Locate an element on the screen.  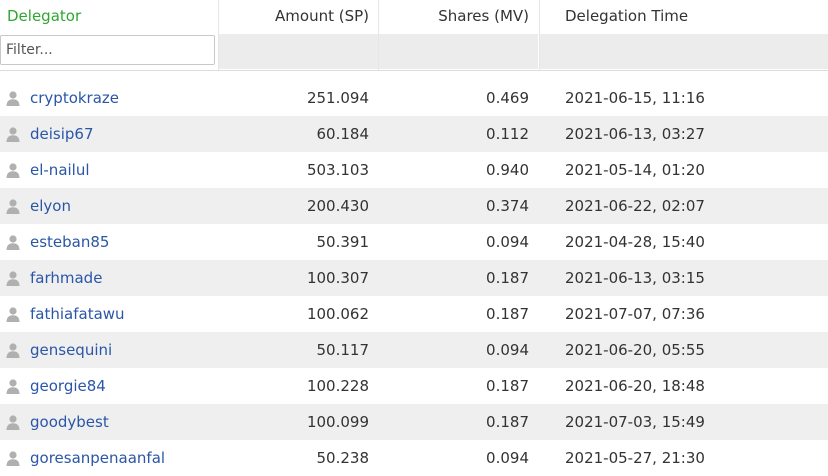
delegator-link: goodybest is located at coordinates (69, 422).